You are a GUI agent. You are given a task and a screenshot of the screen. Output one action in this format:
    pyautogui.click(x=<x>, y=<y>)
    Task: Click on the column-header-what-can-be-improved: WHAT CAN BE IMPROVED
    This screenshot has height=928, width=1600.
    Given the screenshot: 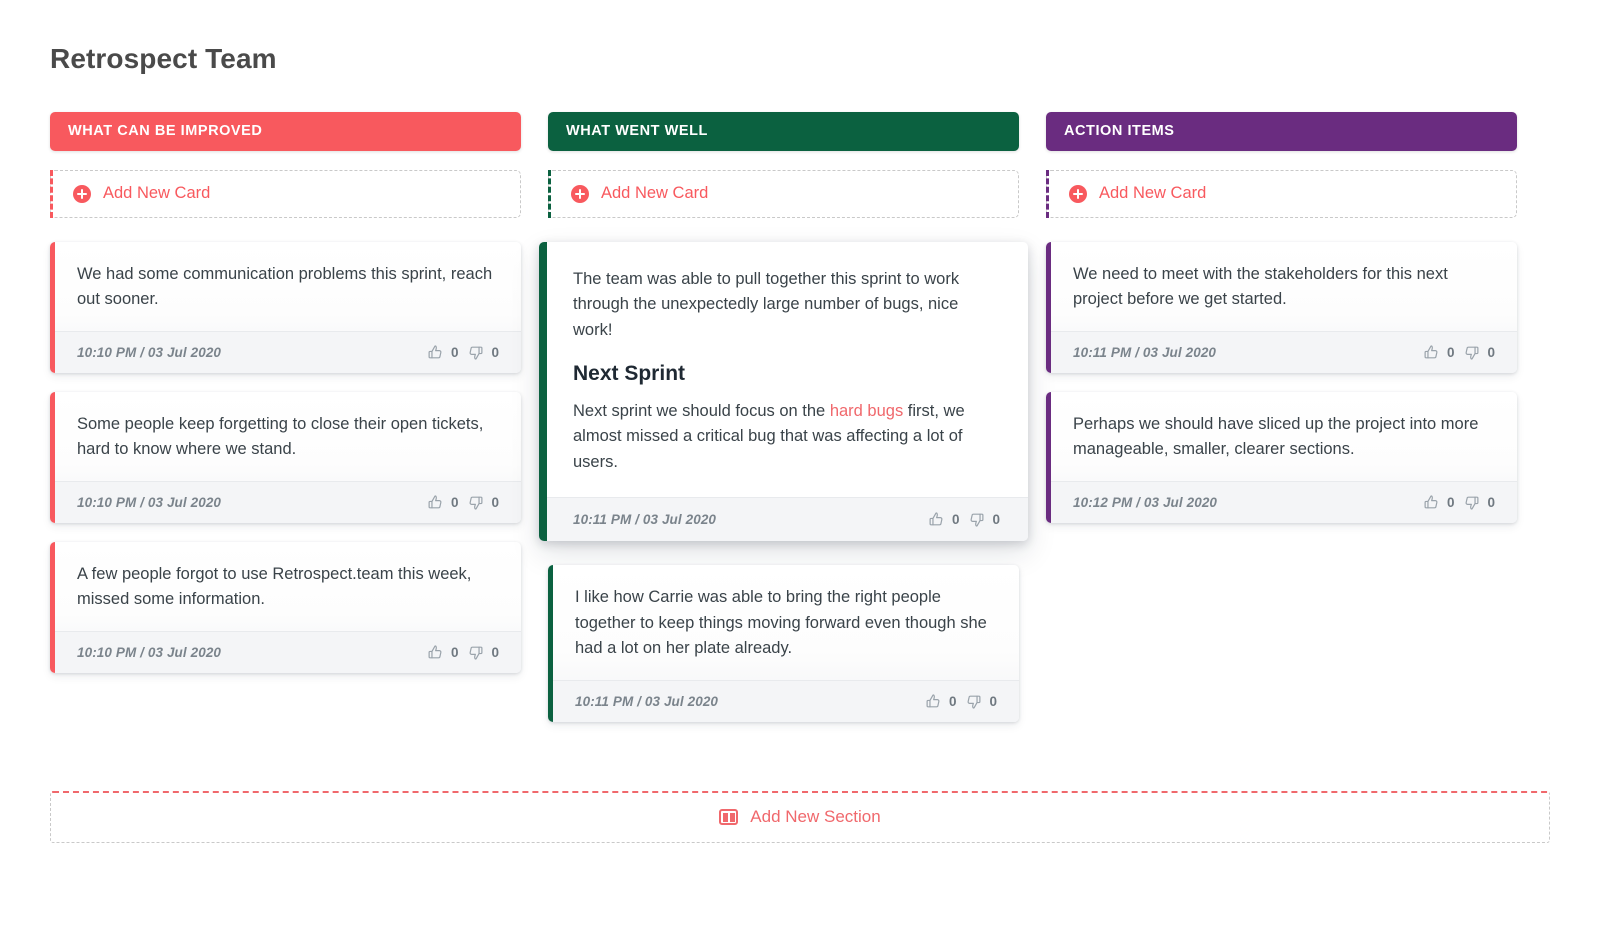 What is the action you would take?
    pyautogui.click(x=285, y=131)
    